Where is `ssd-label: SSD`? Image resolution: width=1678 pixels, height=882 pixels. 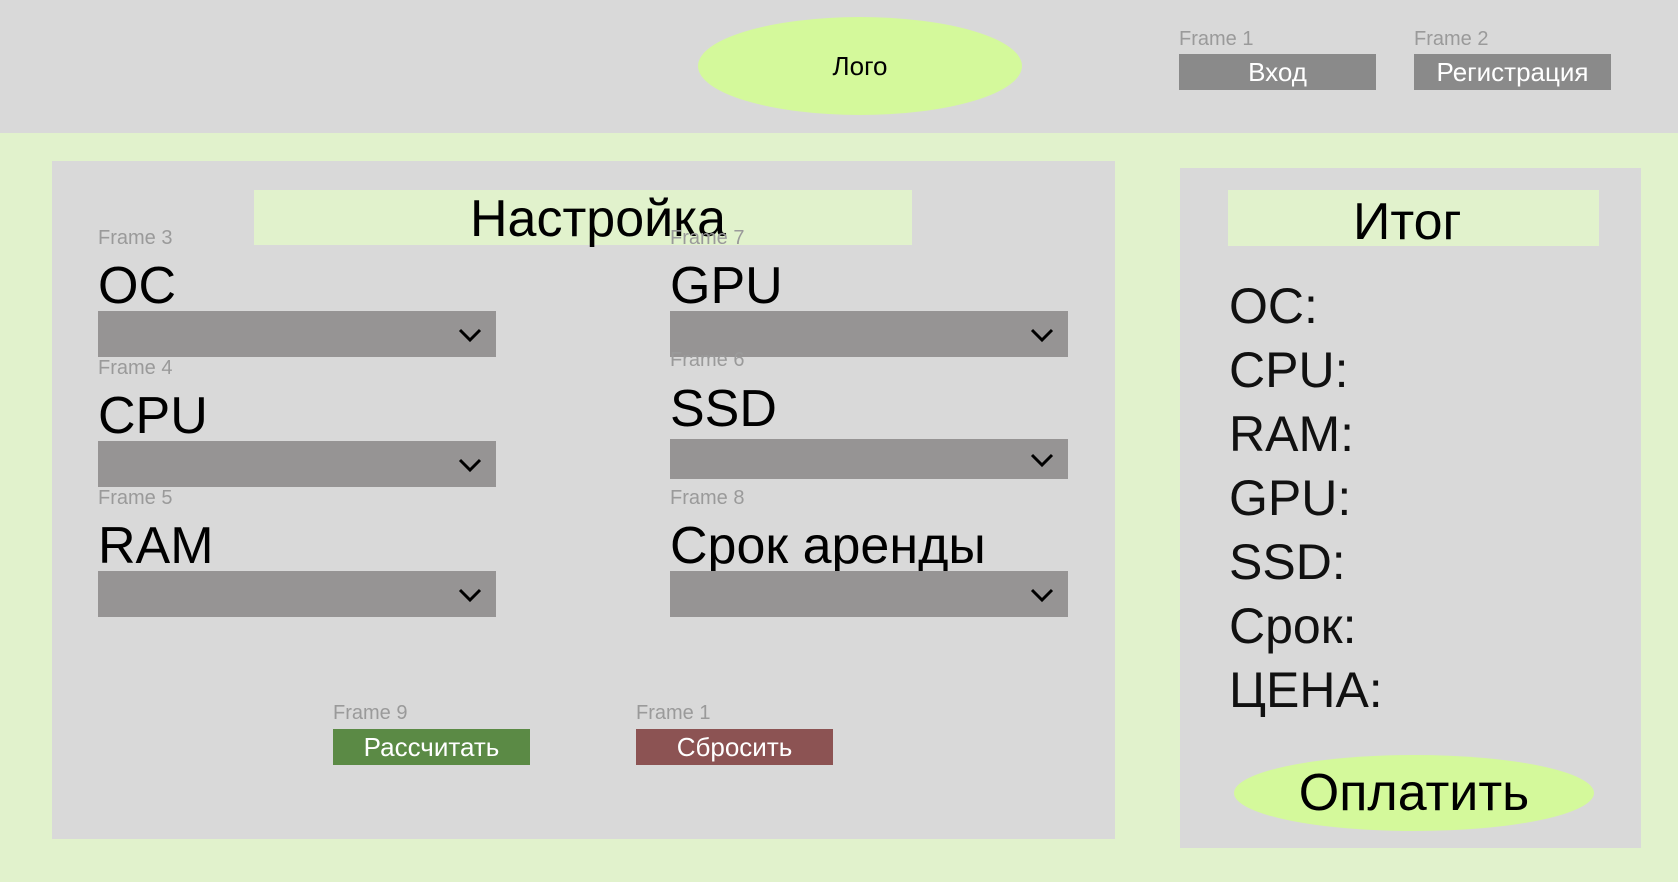 ssd-label: SSD is located at coordinates (723, 409).